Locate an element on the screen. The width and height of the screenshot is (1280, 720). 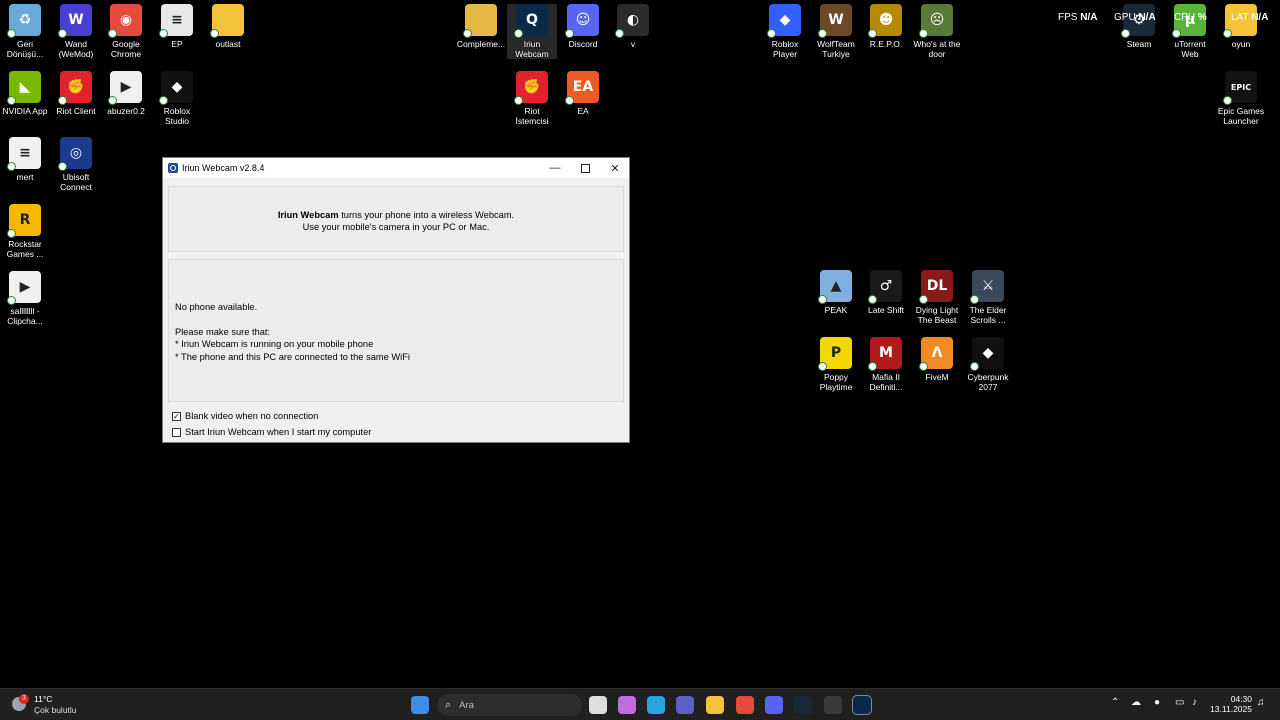
microphone-icon: ● is located at coordinates (1157, 702).